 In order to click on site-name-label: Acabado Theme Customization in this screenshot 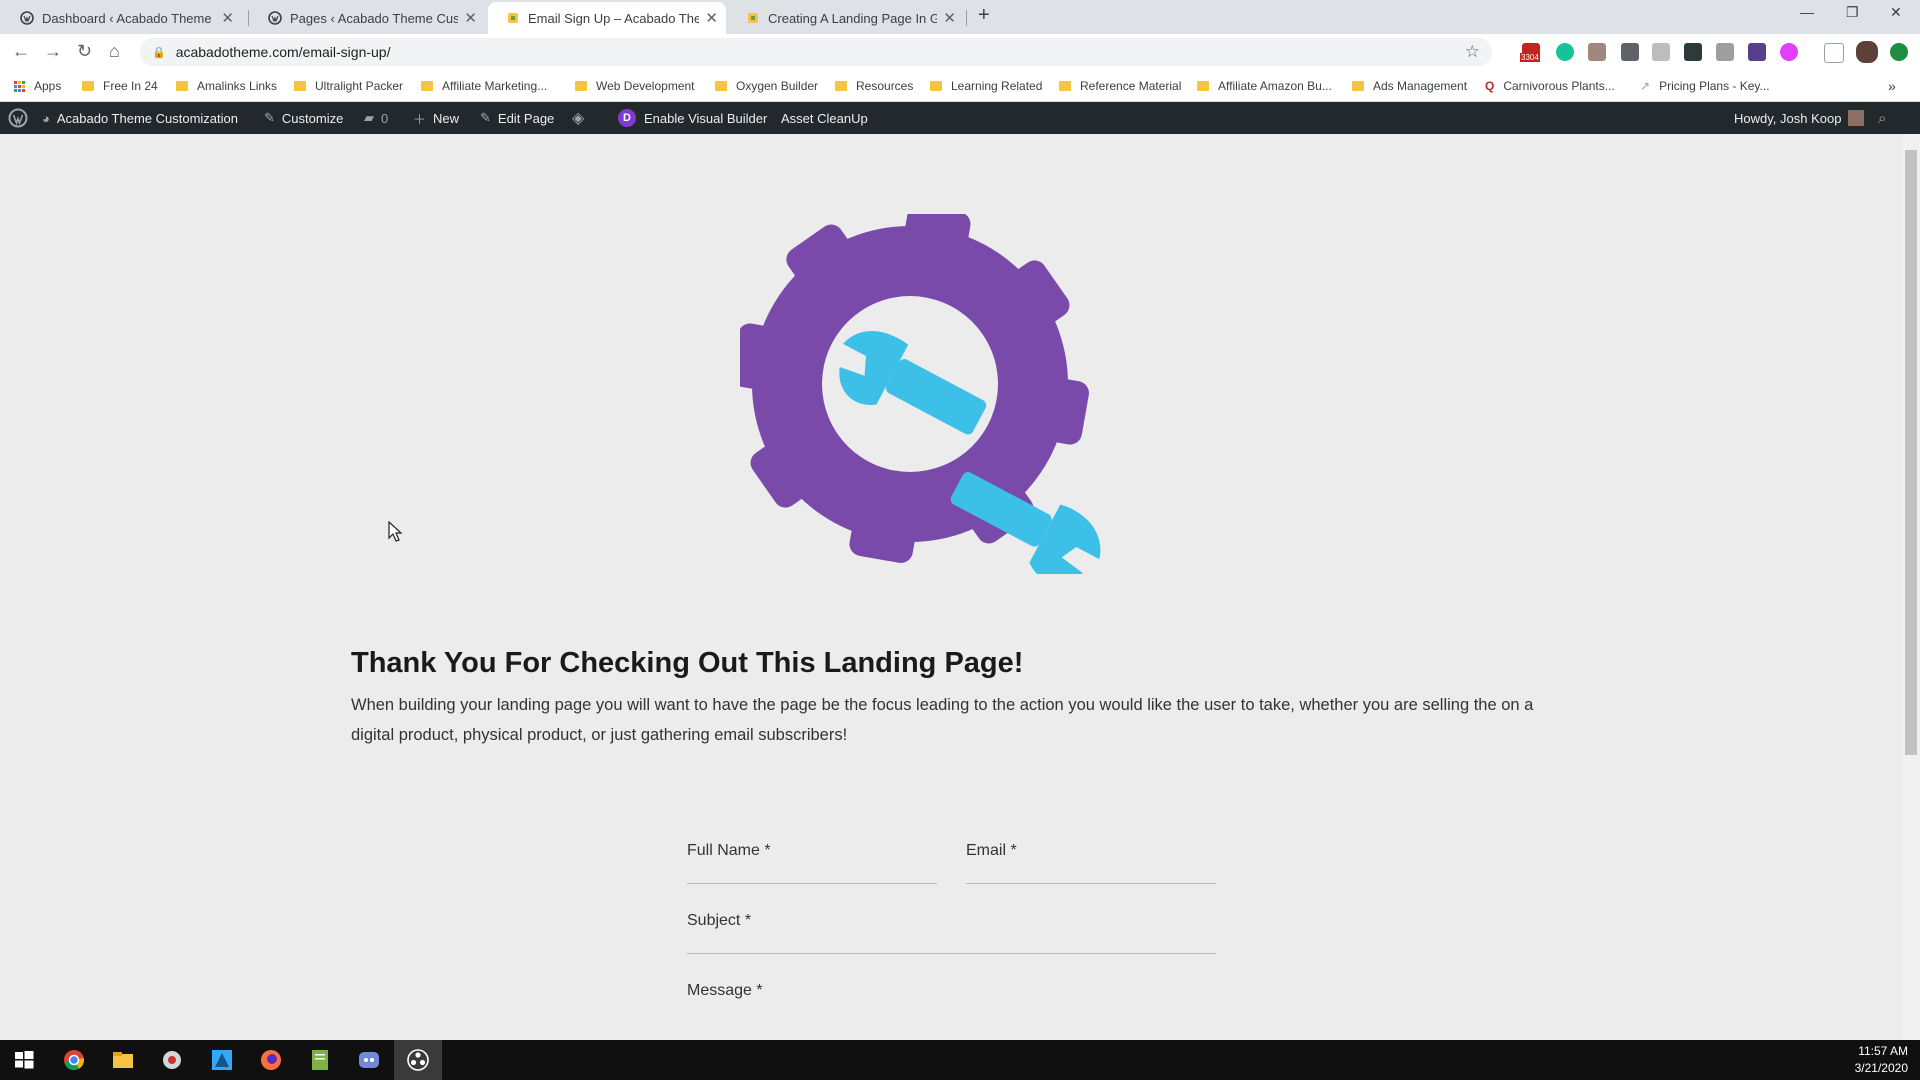, I will do `click(147, 118)`.